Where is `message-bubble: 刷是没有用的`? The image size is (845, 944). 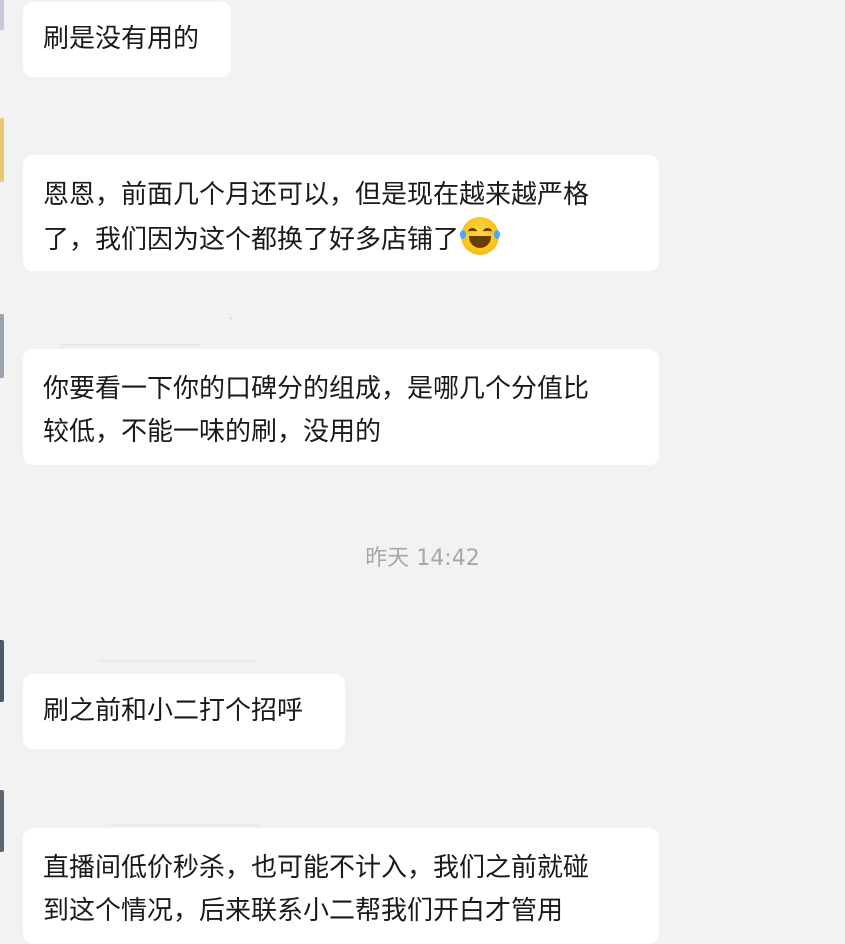
message-bubble: 刷是没有用的 is located at coordinates (127, 39).